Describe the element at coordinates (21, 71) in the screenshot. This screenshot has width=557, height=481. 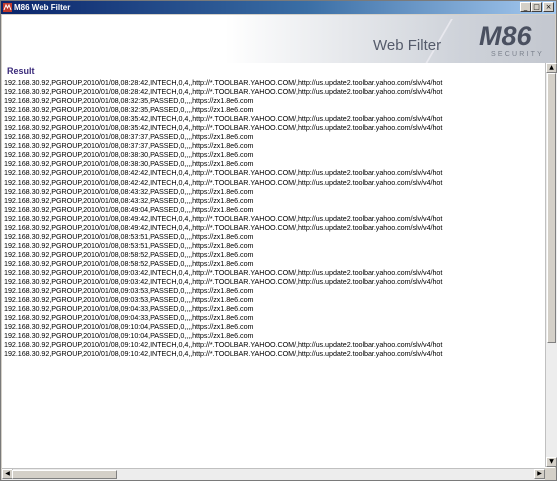
I see `result-label: Result` at that location.